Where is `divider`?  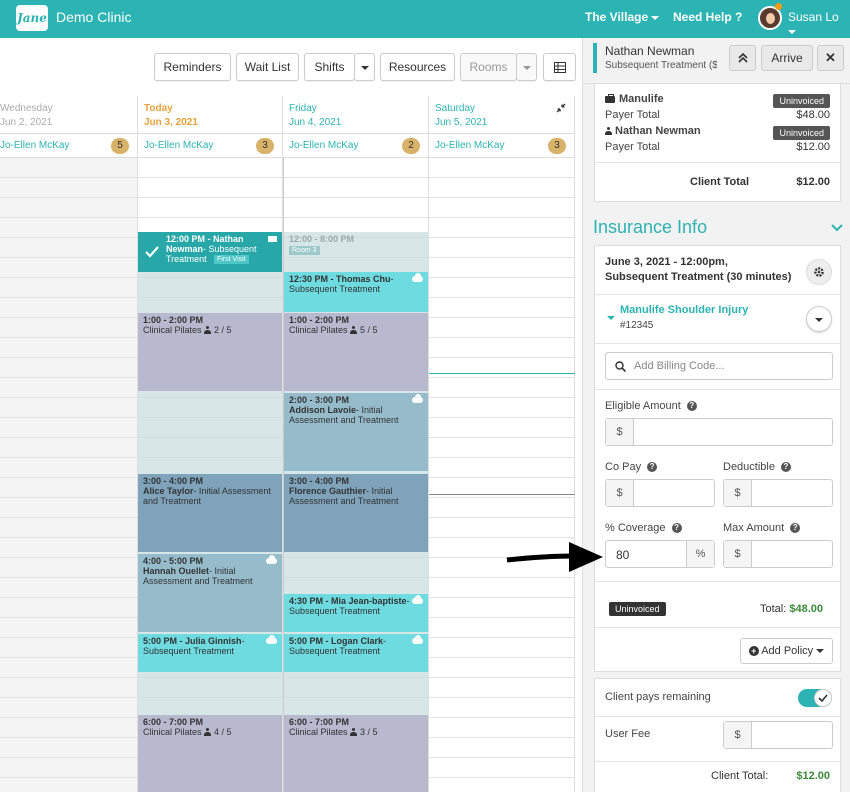 divider is located at coordinates (717, 627).